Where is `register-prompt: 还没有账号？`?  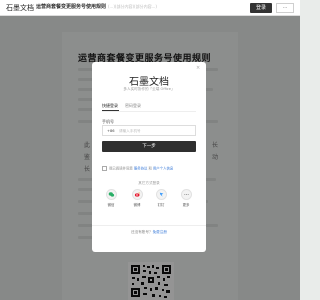
register-prompt: 还没有账号？ is located at coordinates (142, 232).